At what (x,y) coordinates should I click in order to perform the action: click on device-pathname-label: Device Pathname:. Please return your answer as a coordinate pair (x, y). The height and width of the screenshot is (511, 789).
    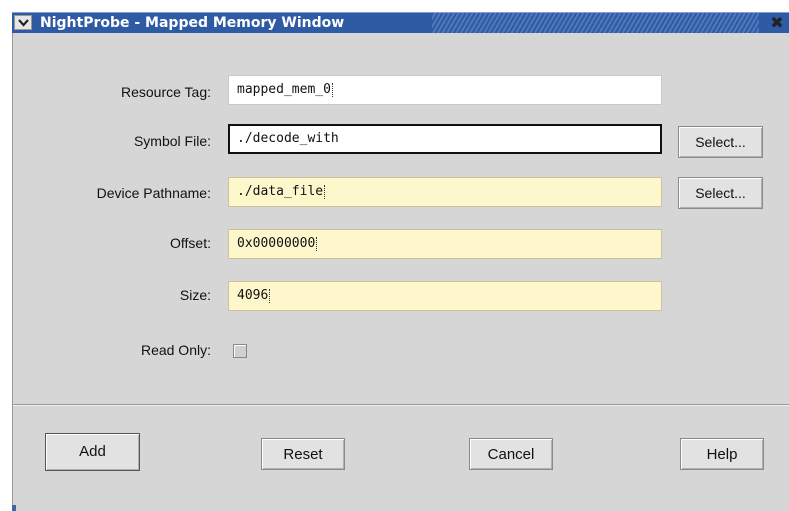
    Looking at the image, I should click on (153, 193).